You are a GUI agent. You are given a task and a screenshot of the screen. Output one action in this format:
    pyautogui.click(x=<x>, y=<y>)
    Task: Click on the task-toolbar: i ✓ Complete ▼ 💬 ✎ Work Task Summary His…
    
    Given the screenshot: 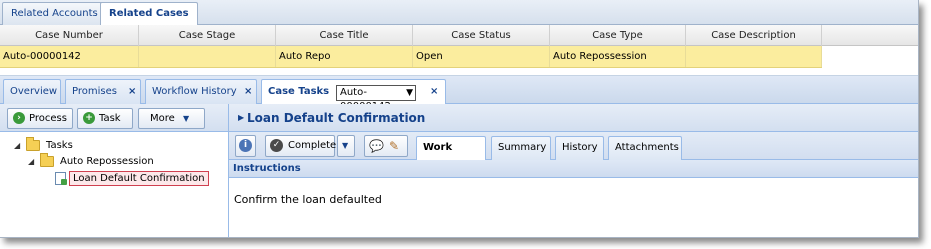 What is the action you would take?
    pyautogui.click(x=573, y=153)
    